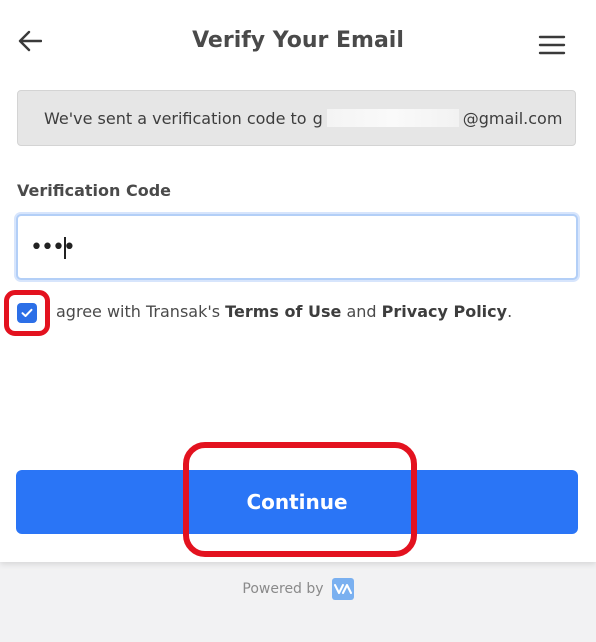 The image size is (596, 642). Describe the element at coordinates (342, 589) in the screenshot. I see `transak-logo-icon` at that location.